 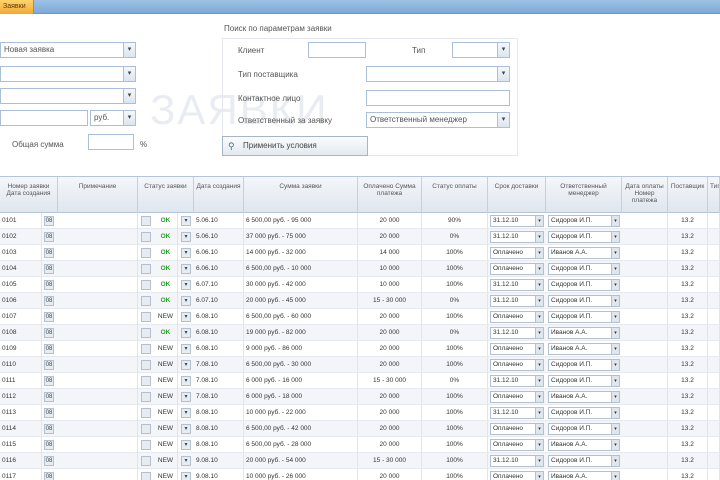 I want to click on amount-input, so click(x=44, y=118).